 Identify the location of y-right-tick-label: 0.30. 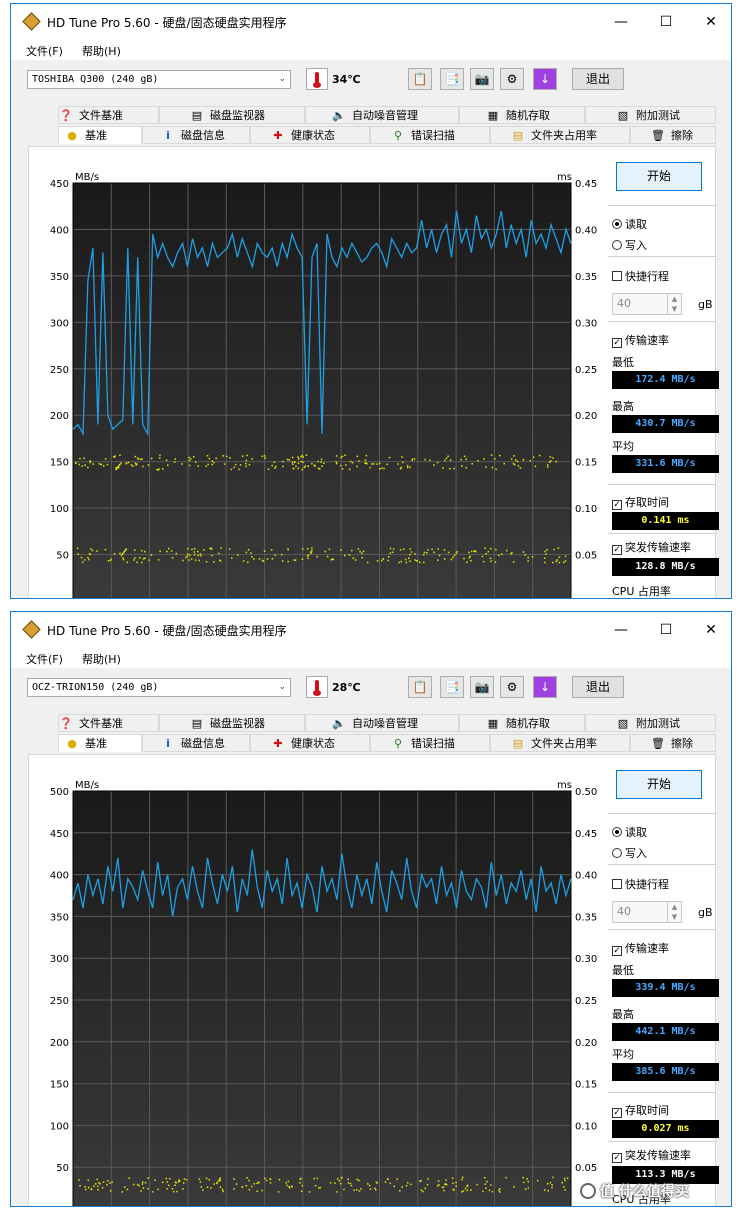
(586, 959).